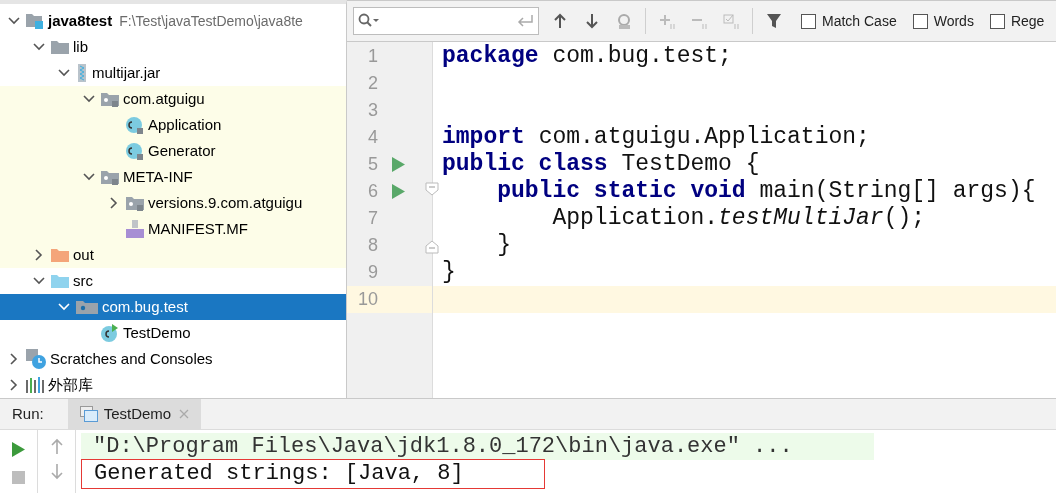  What do you see at coordinates (372, 56) in the screenshot?
I see `line-number: 1` at bounding box center [372, 56].